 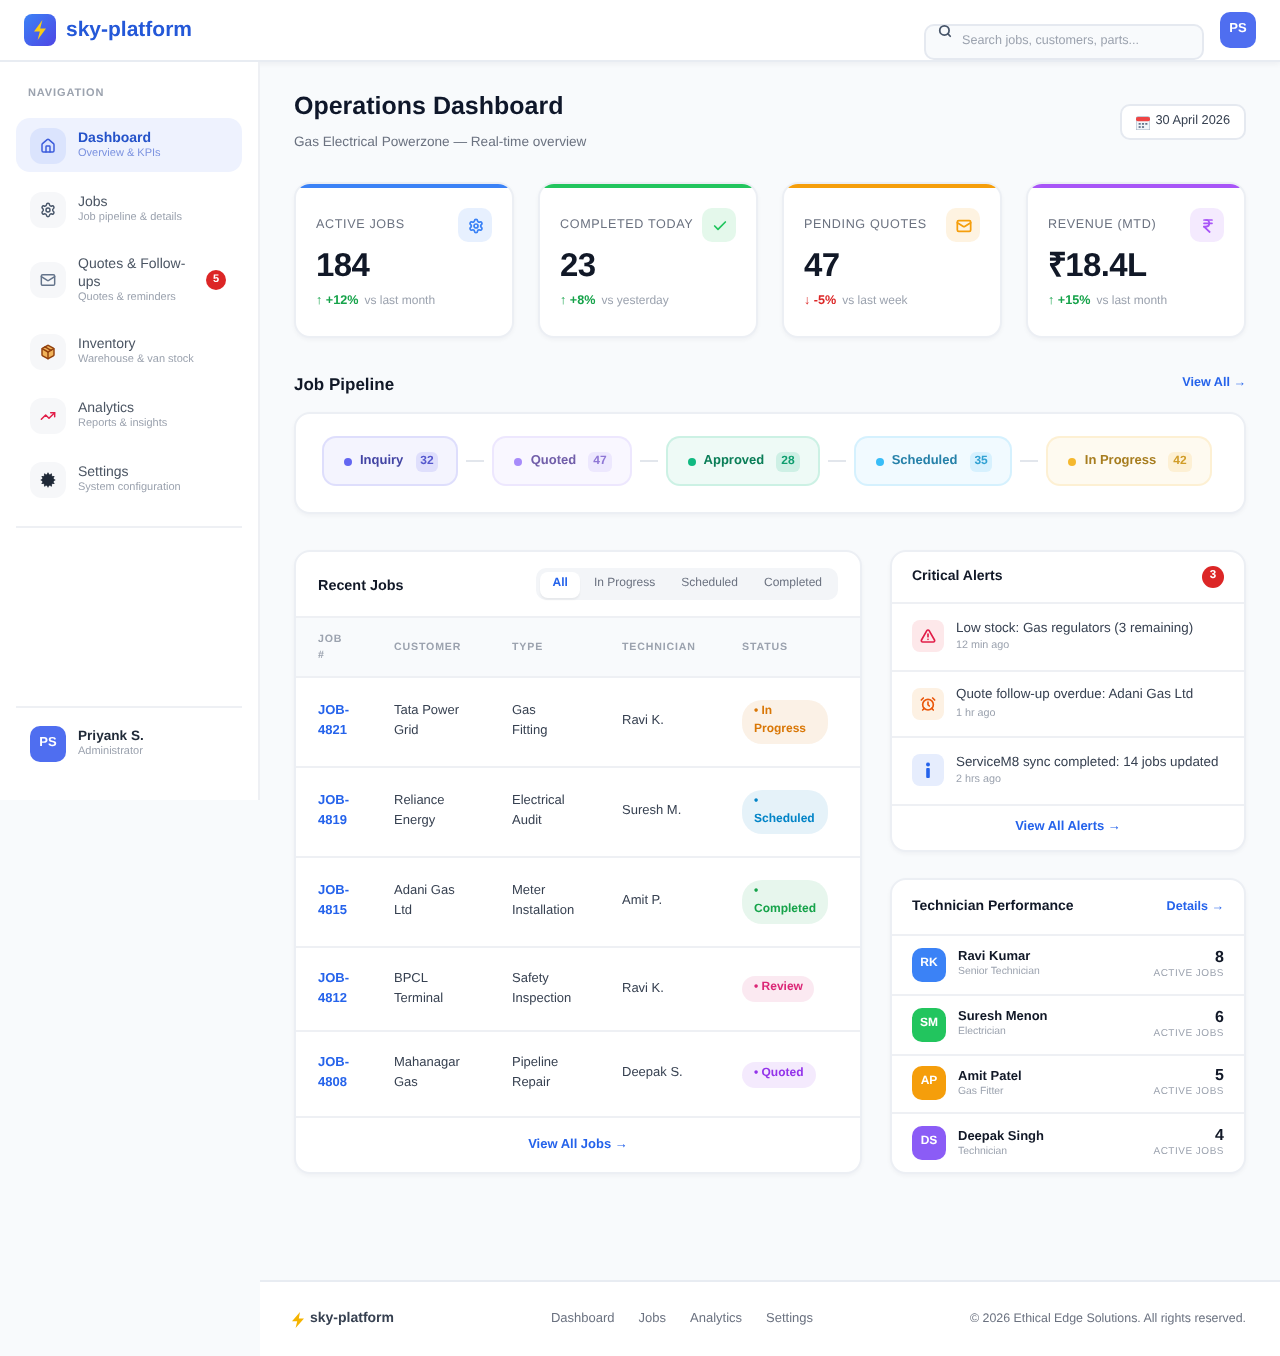 What do you see at coordinates (298, 1319) in the screenshot?
I see `lightning-bolt-icon` at bounding box center [298, 1319].